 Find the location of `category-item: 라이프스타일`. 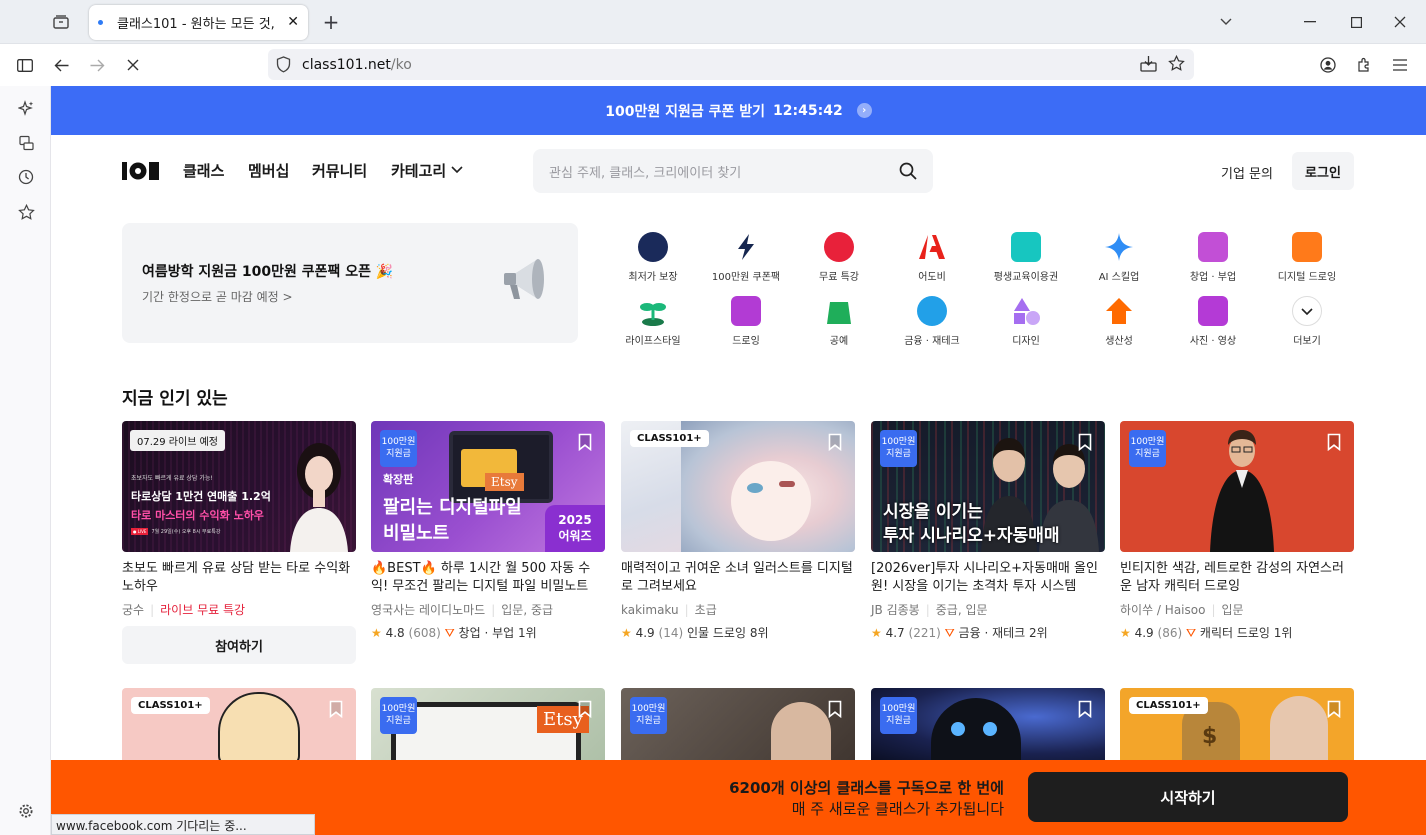

category-item: 라이프스타일 is located at coordinates (653, 321).